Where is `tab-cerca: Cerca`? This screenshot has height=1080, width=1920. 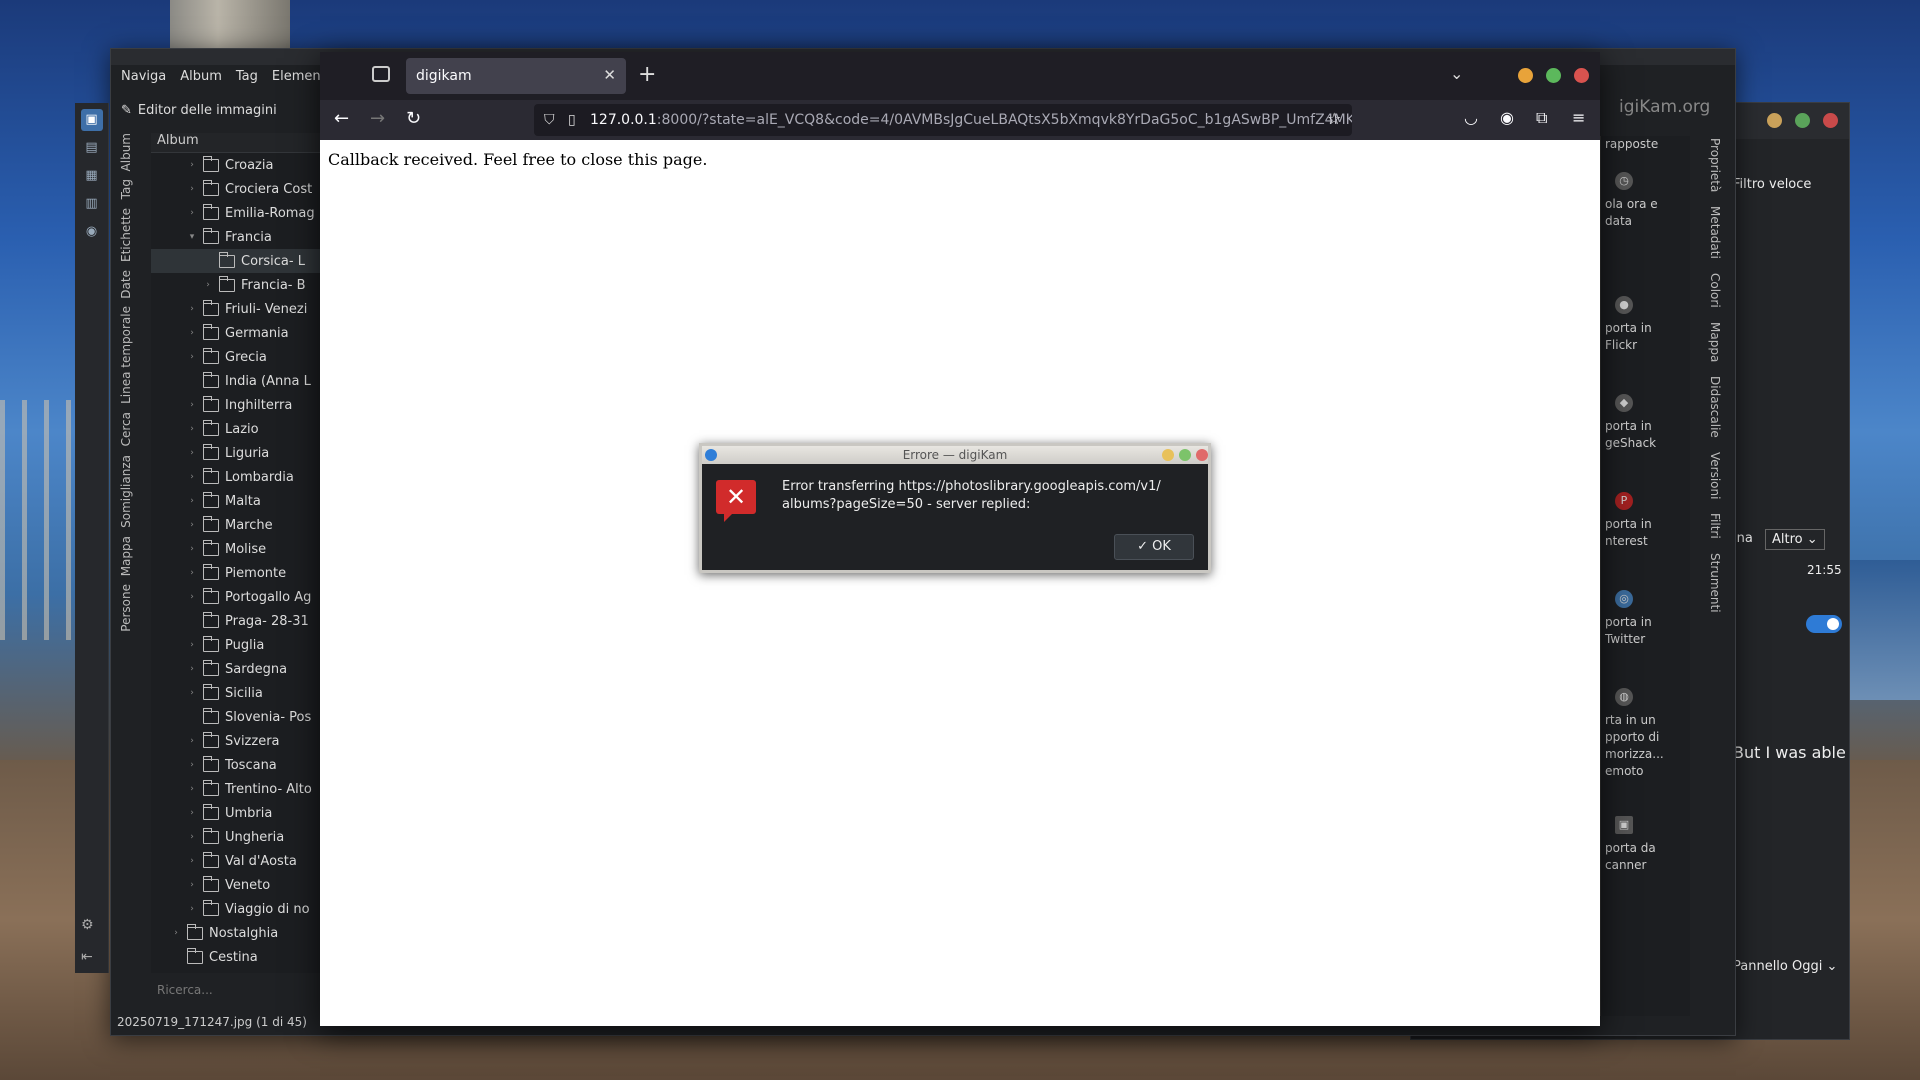 tab-cerca: Cerca is located at coordinates (126, 429).